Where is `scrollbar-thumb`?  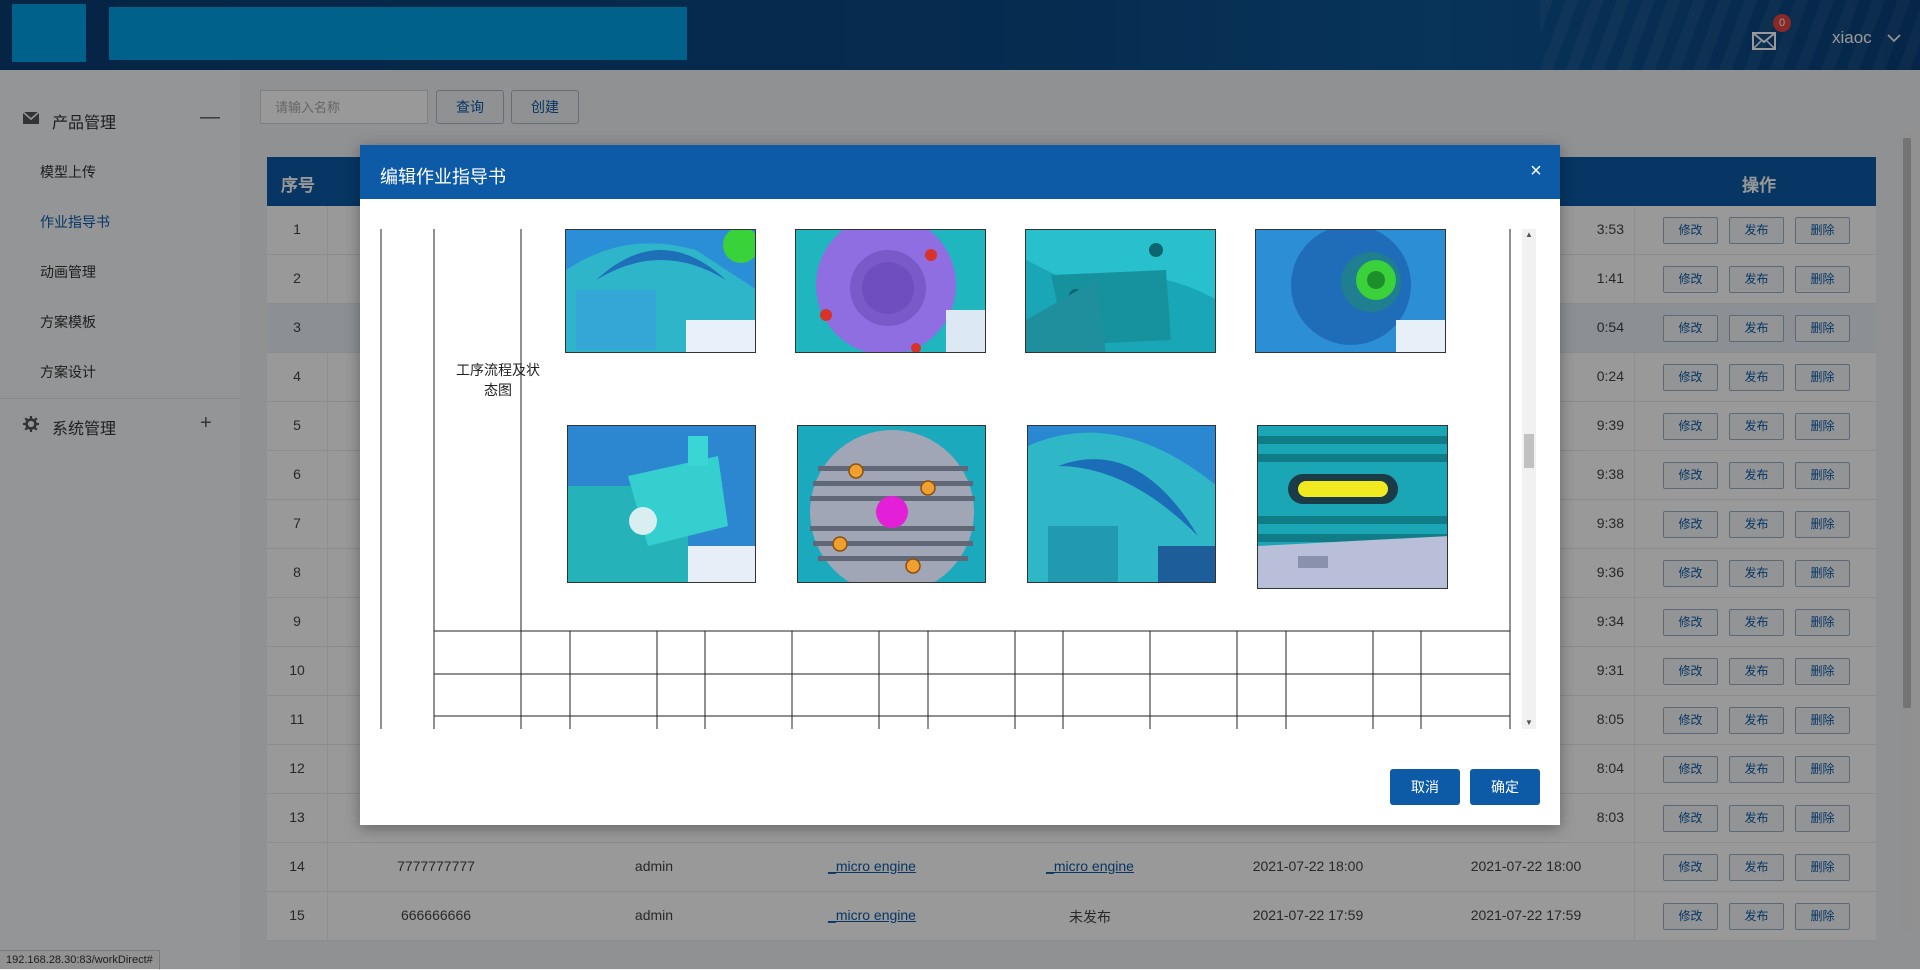
scrollbar-thumb is located at coordinates (1529, 451).